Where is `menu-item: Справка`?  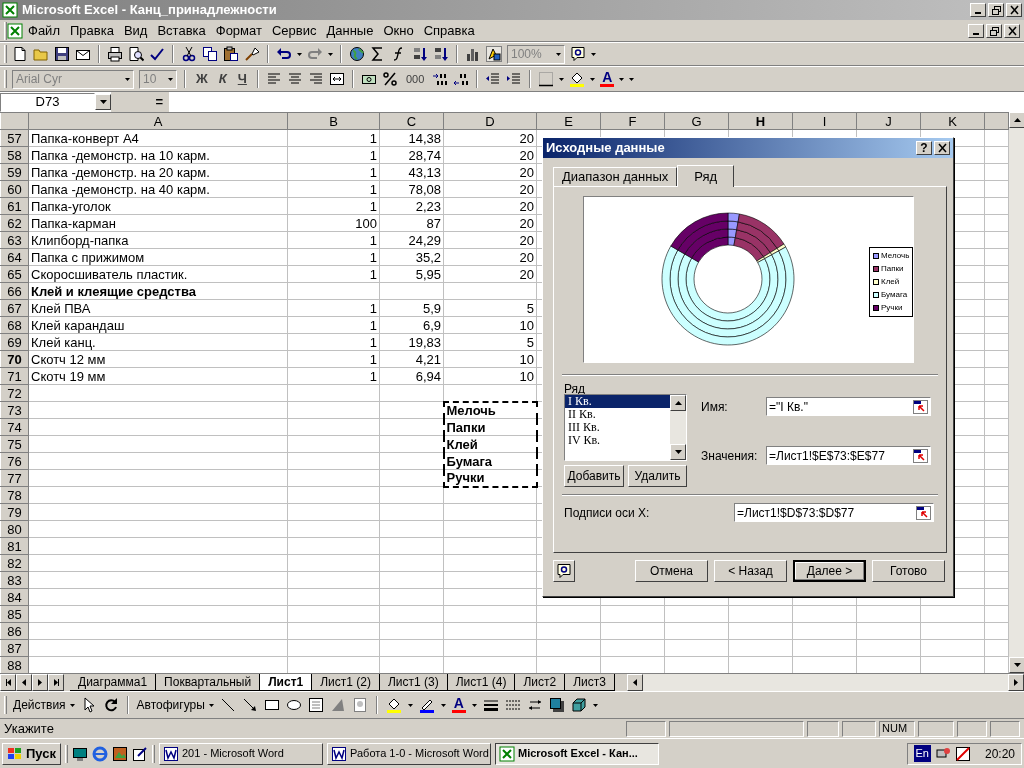
menu-item: Справка is located at coordinates (449, 30).